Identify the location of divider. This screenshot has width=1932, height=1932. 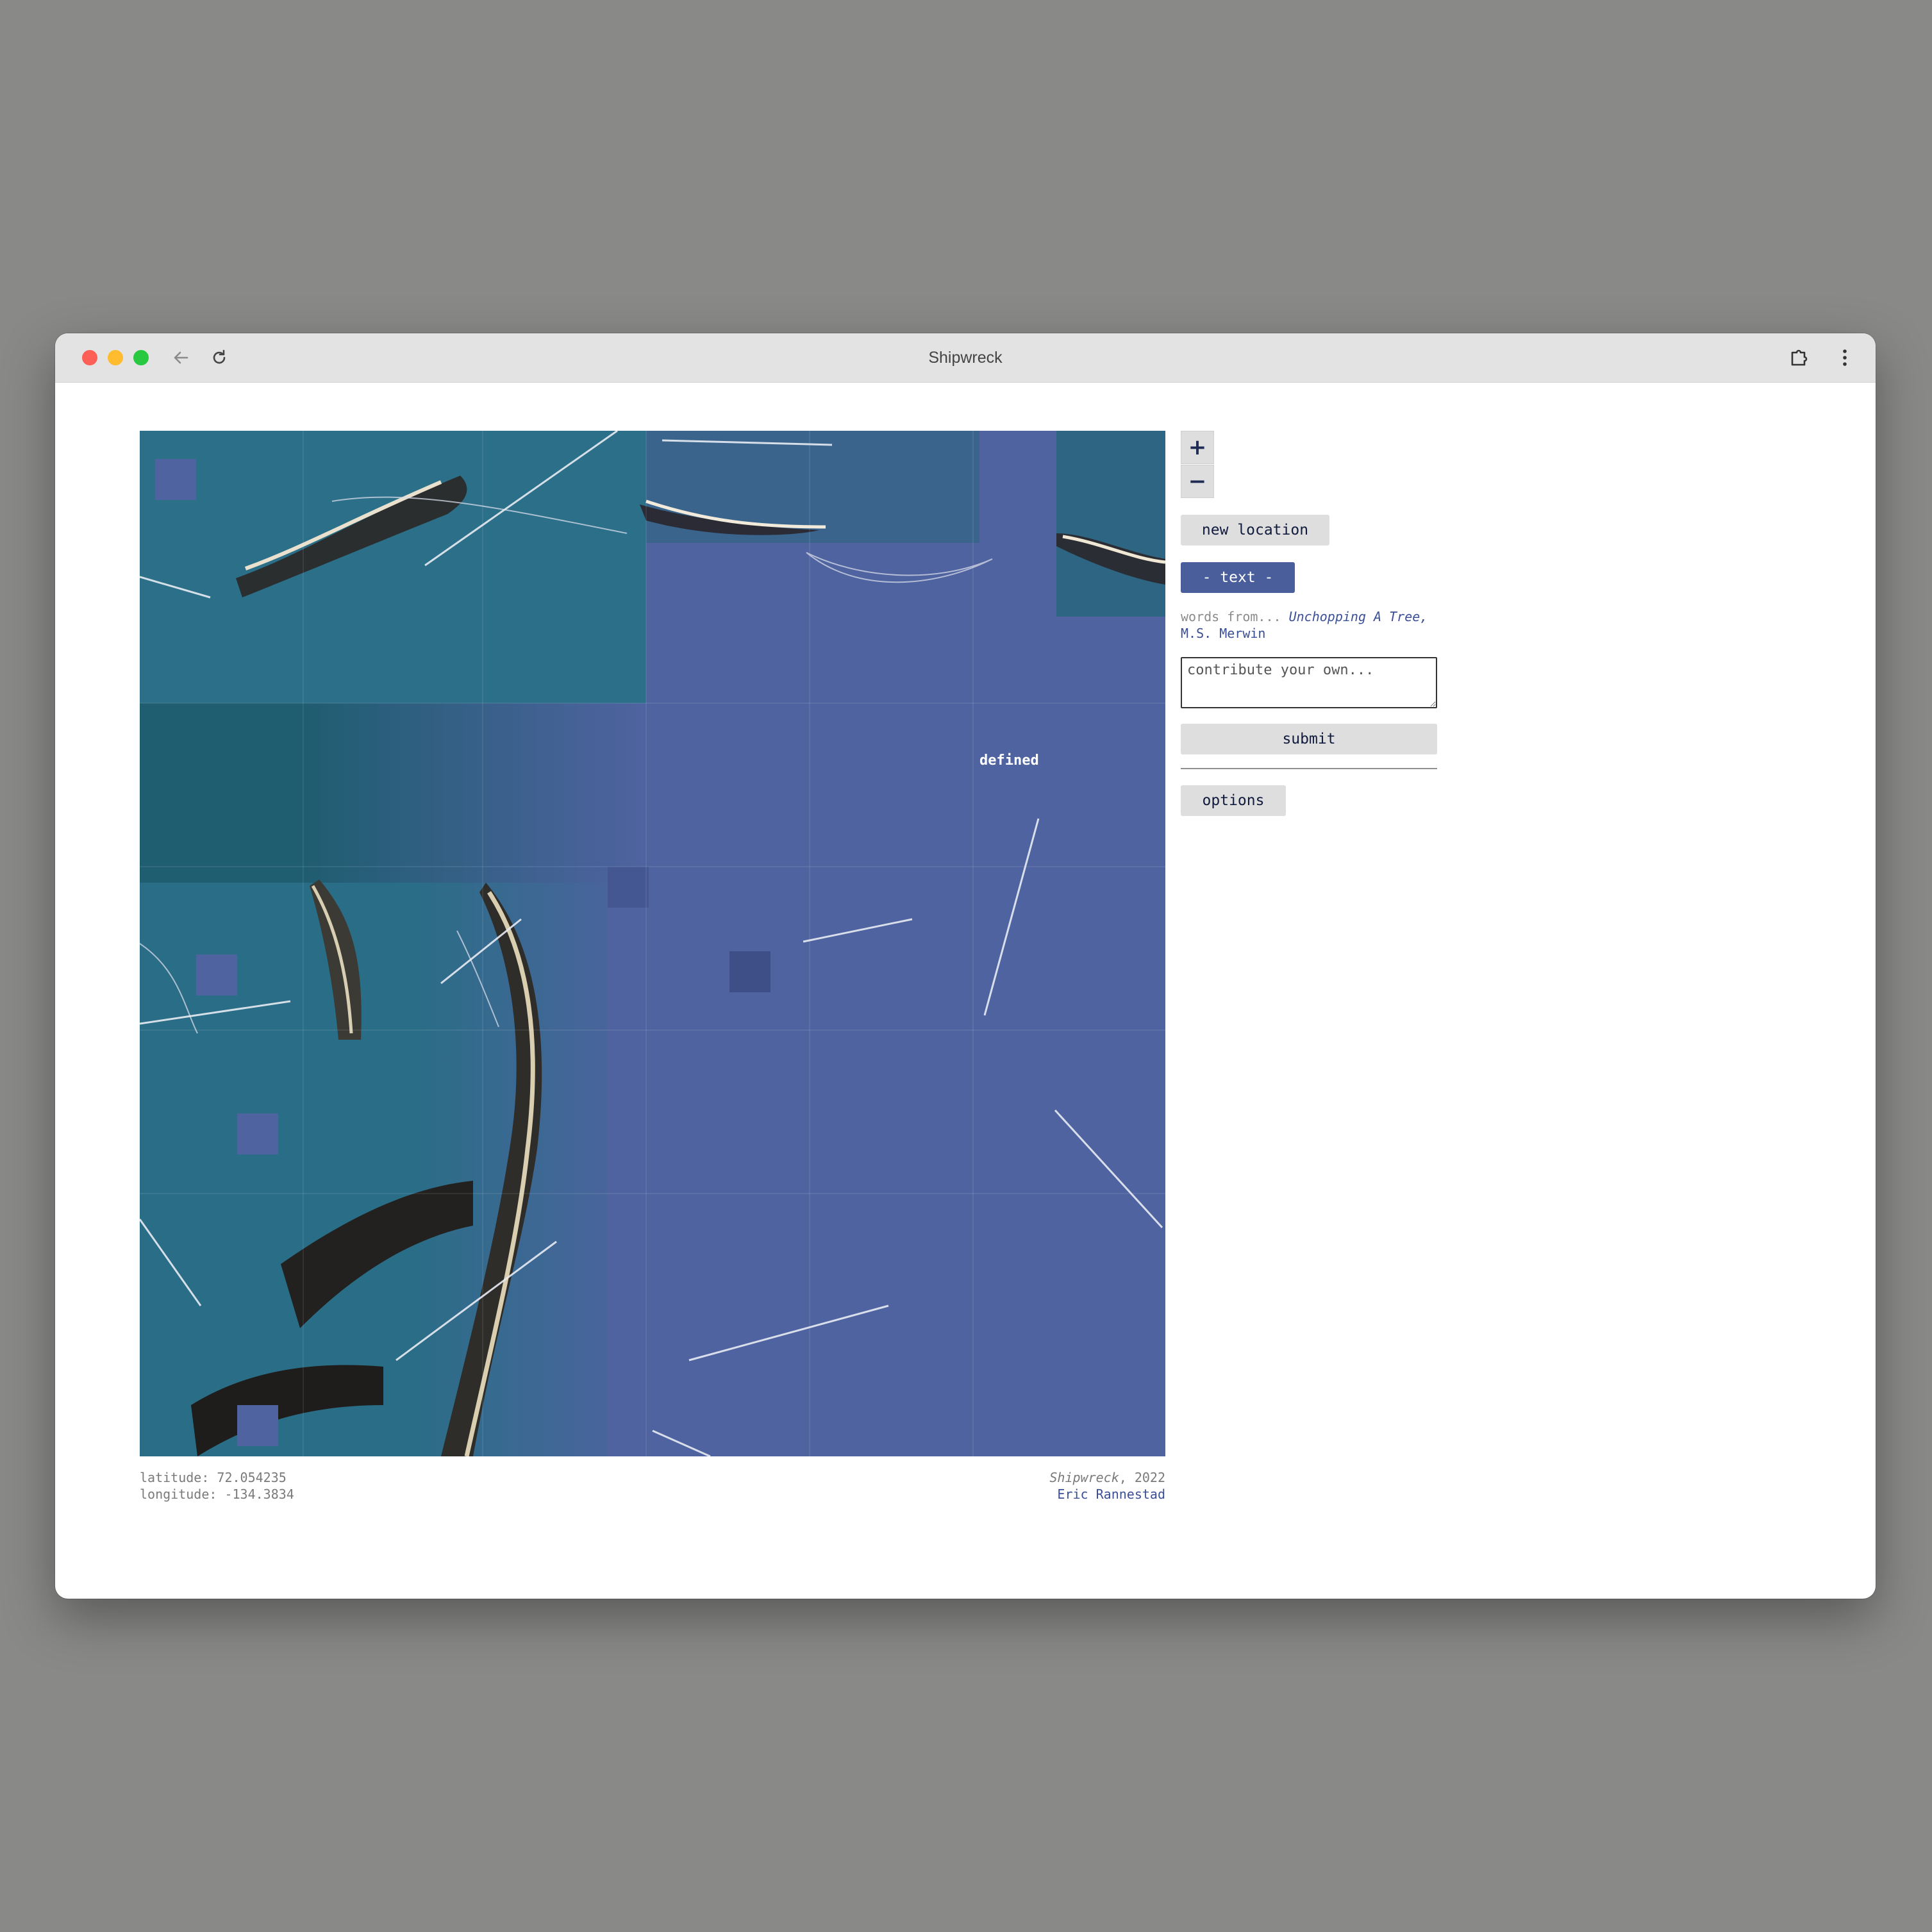
(1309, 768).